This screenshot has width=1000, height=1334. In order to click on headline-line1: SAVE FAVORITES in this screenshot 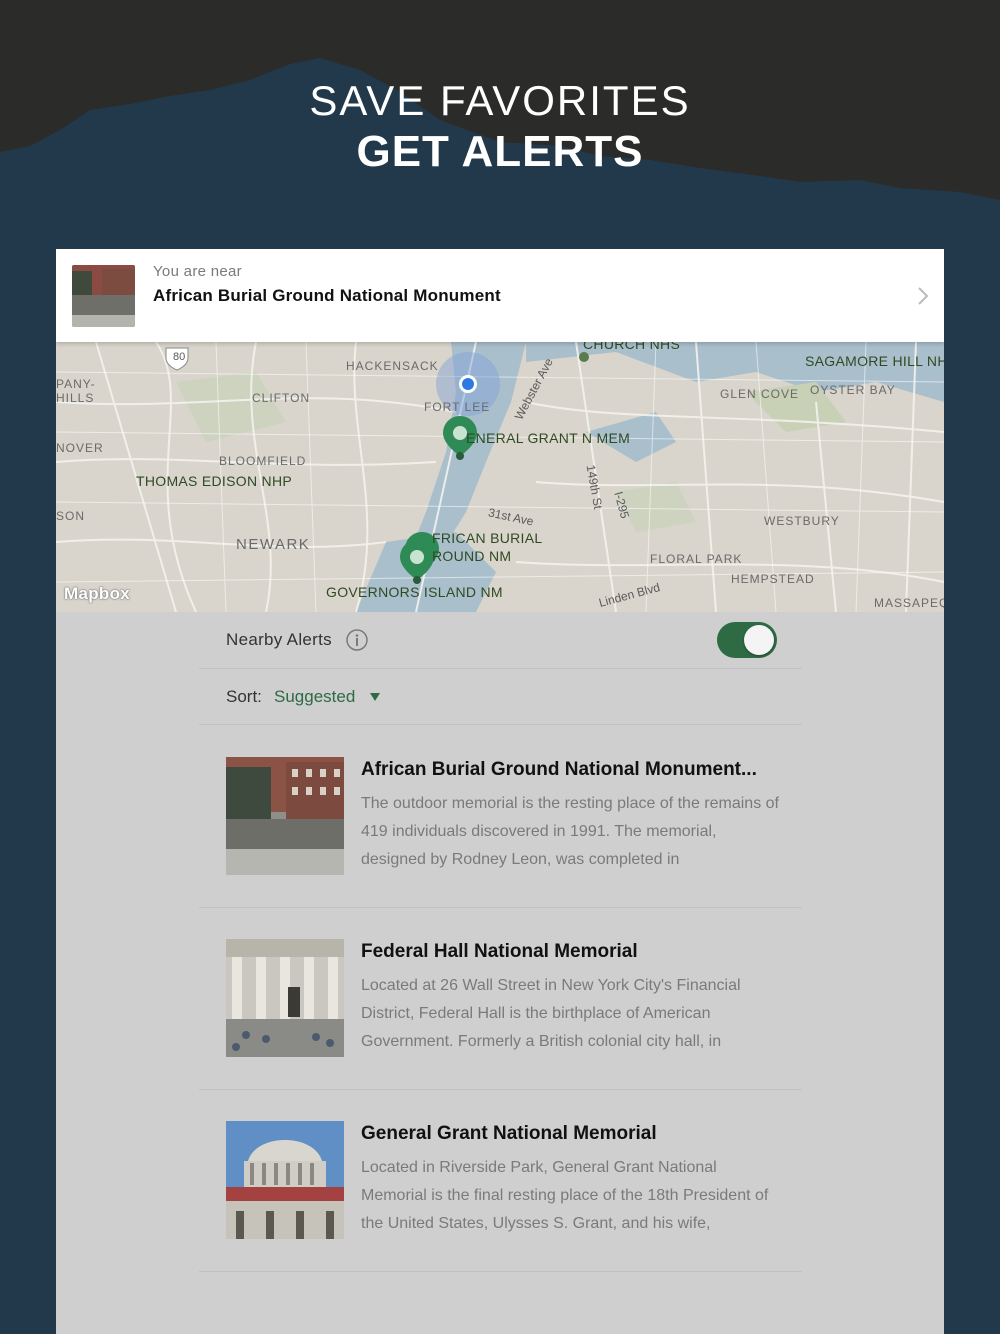, I will do `click(500, 100)`.